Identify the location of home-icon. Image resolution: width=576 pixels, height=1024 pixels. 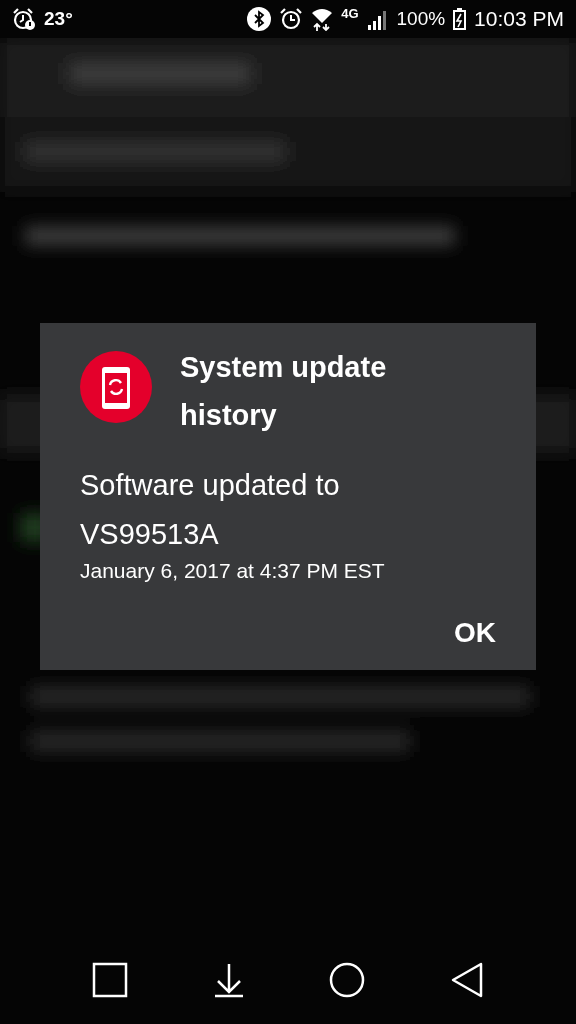
(347, 980).